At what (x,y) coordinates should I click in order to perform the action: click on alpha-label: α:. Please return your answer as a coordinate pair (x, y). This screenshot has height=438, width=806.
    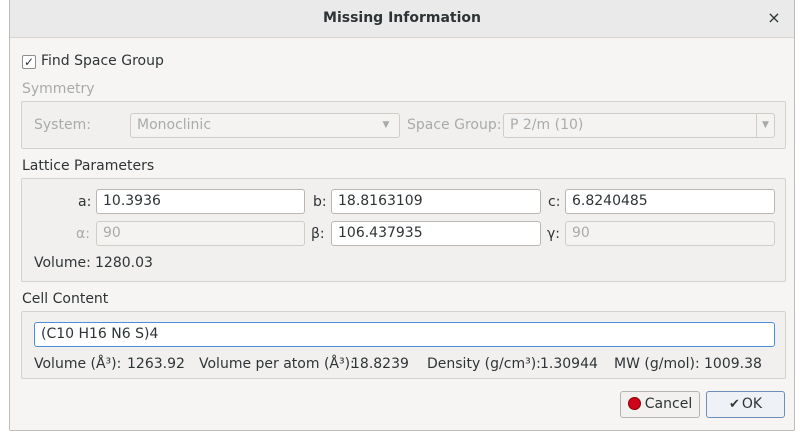
    Looking at the image, I should click on (83, 234).